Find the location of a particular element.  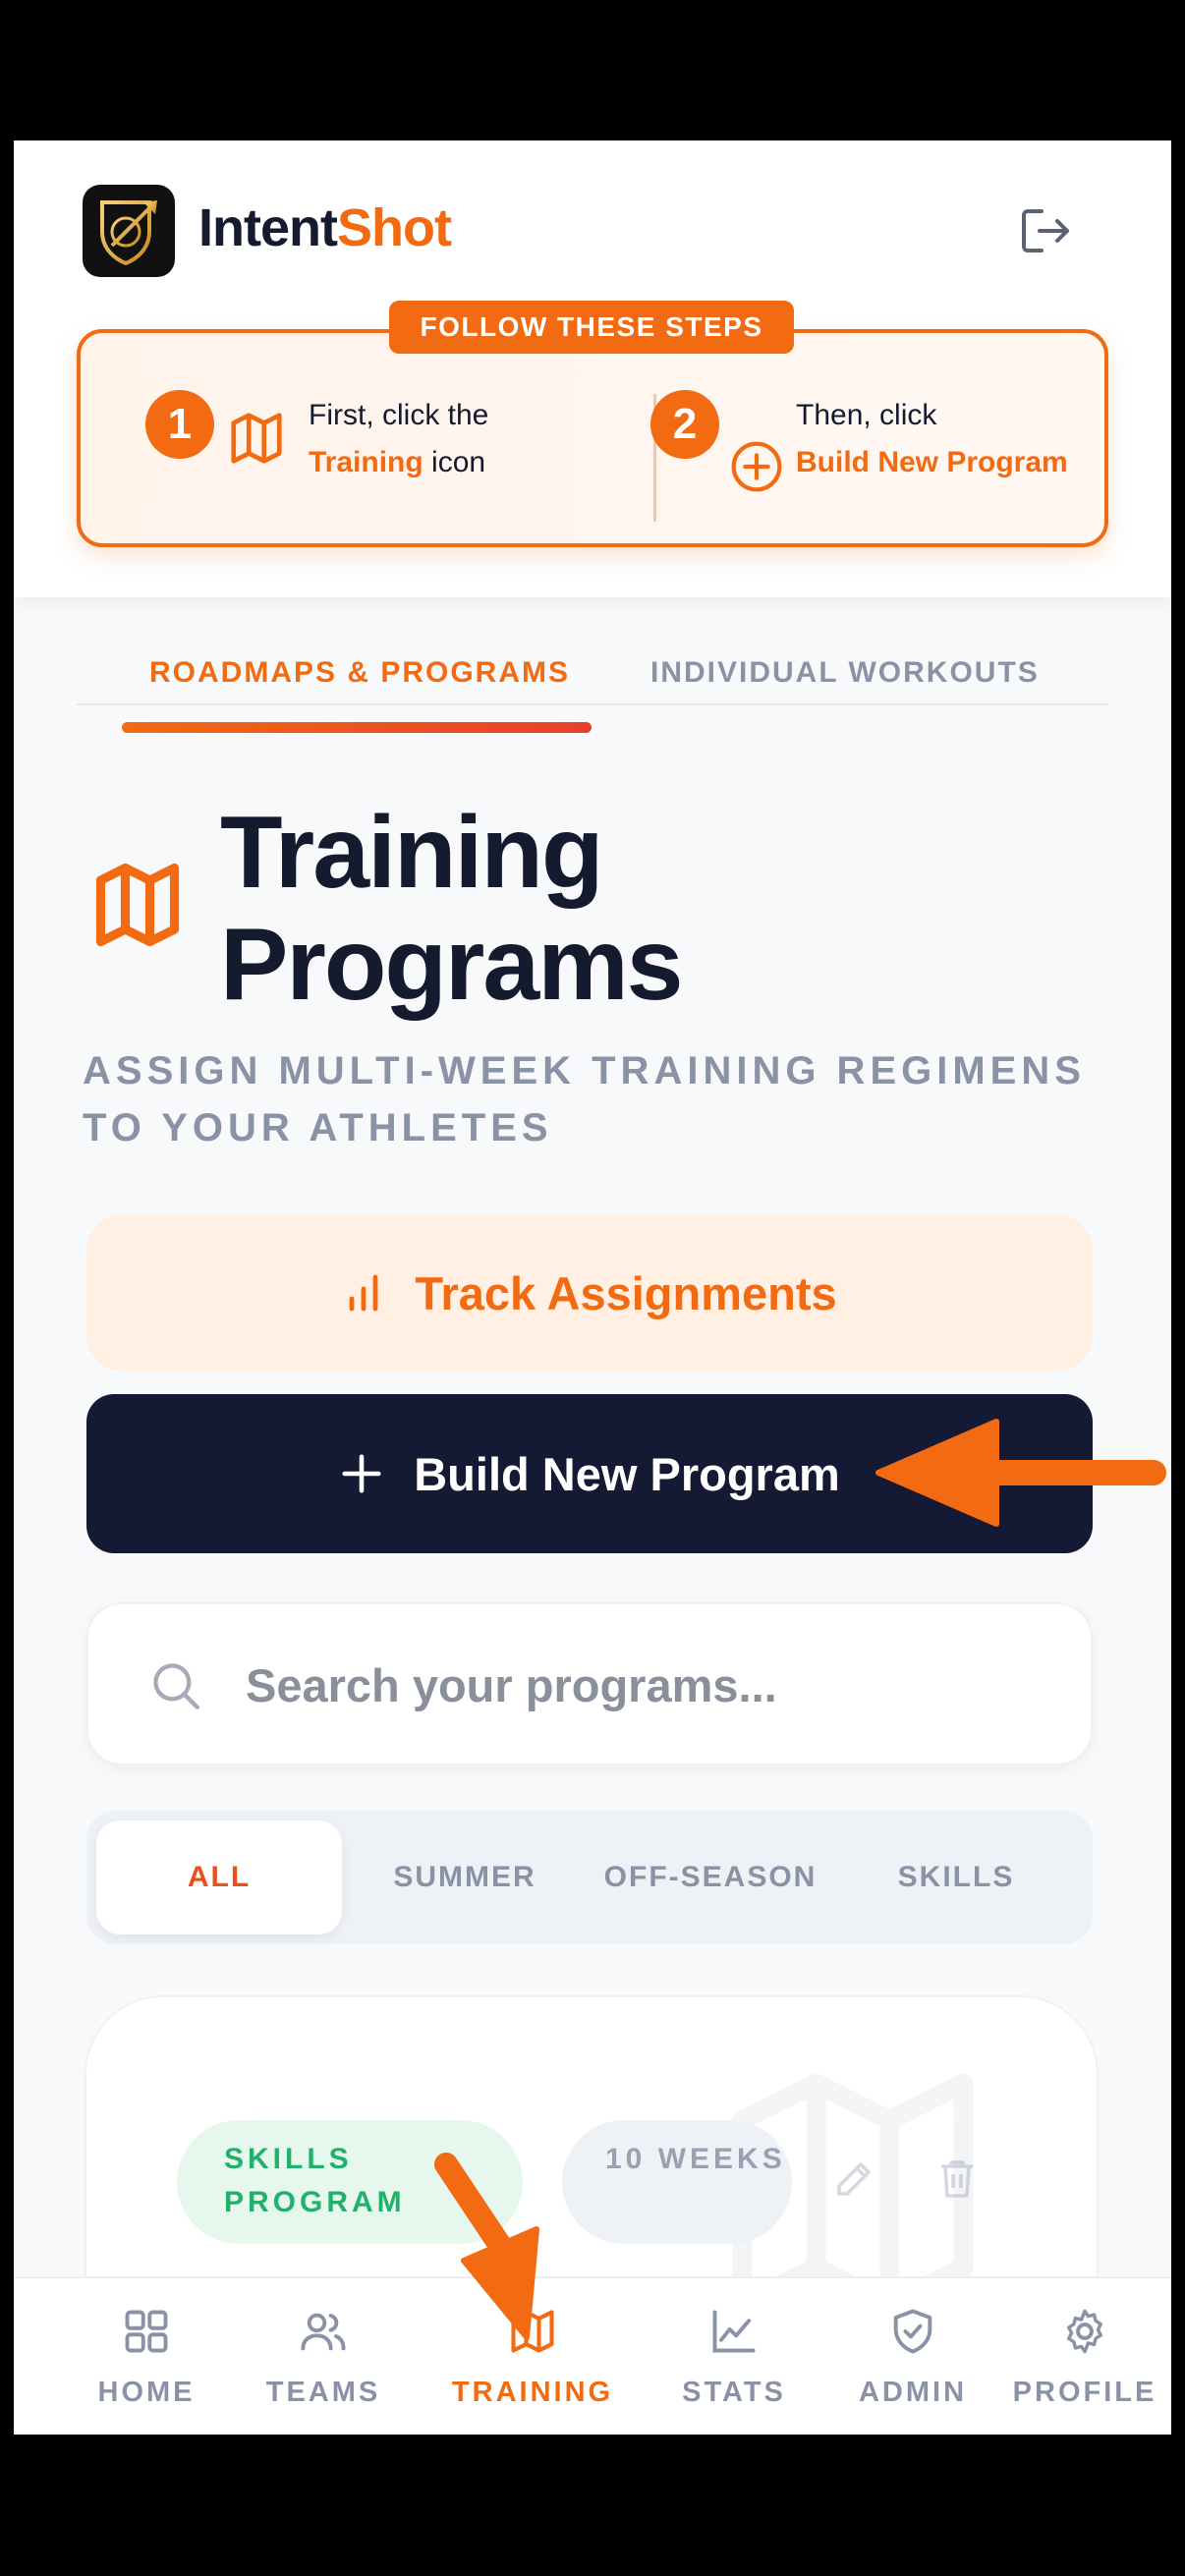

nav-item-teams: TEAMS is located at coordinates (323, 2356).